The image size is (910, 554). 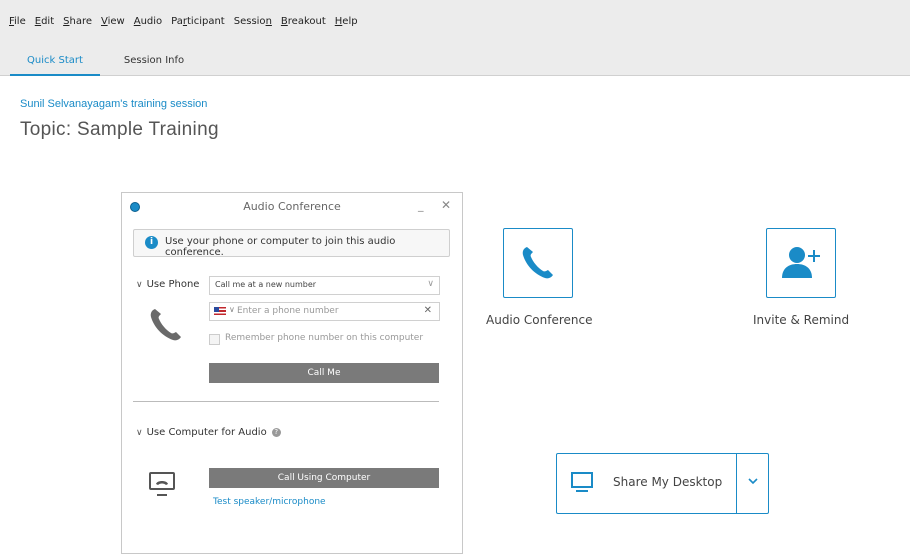 I want to click on menu-item: Edit, so click(x=44, y=21).